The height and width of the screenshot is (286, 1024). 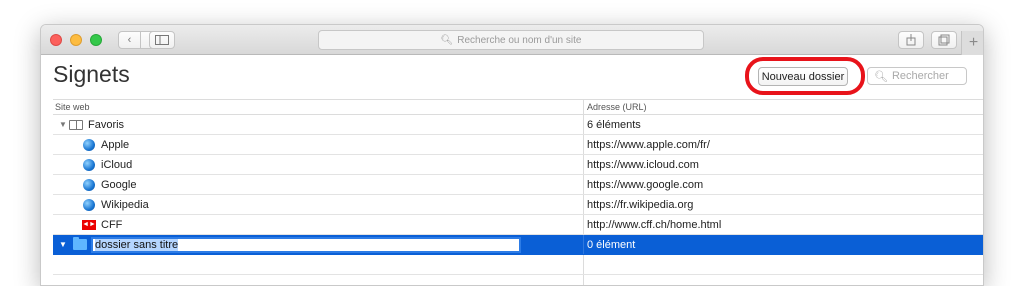 I want to click on folder-name-text: dossier sans titre, so click(x=137, y=244).